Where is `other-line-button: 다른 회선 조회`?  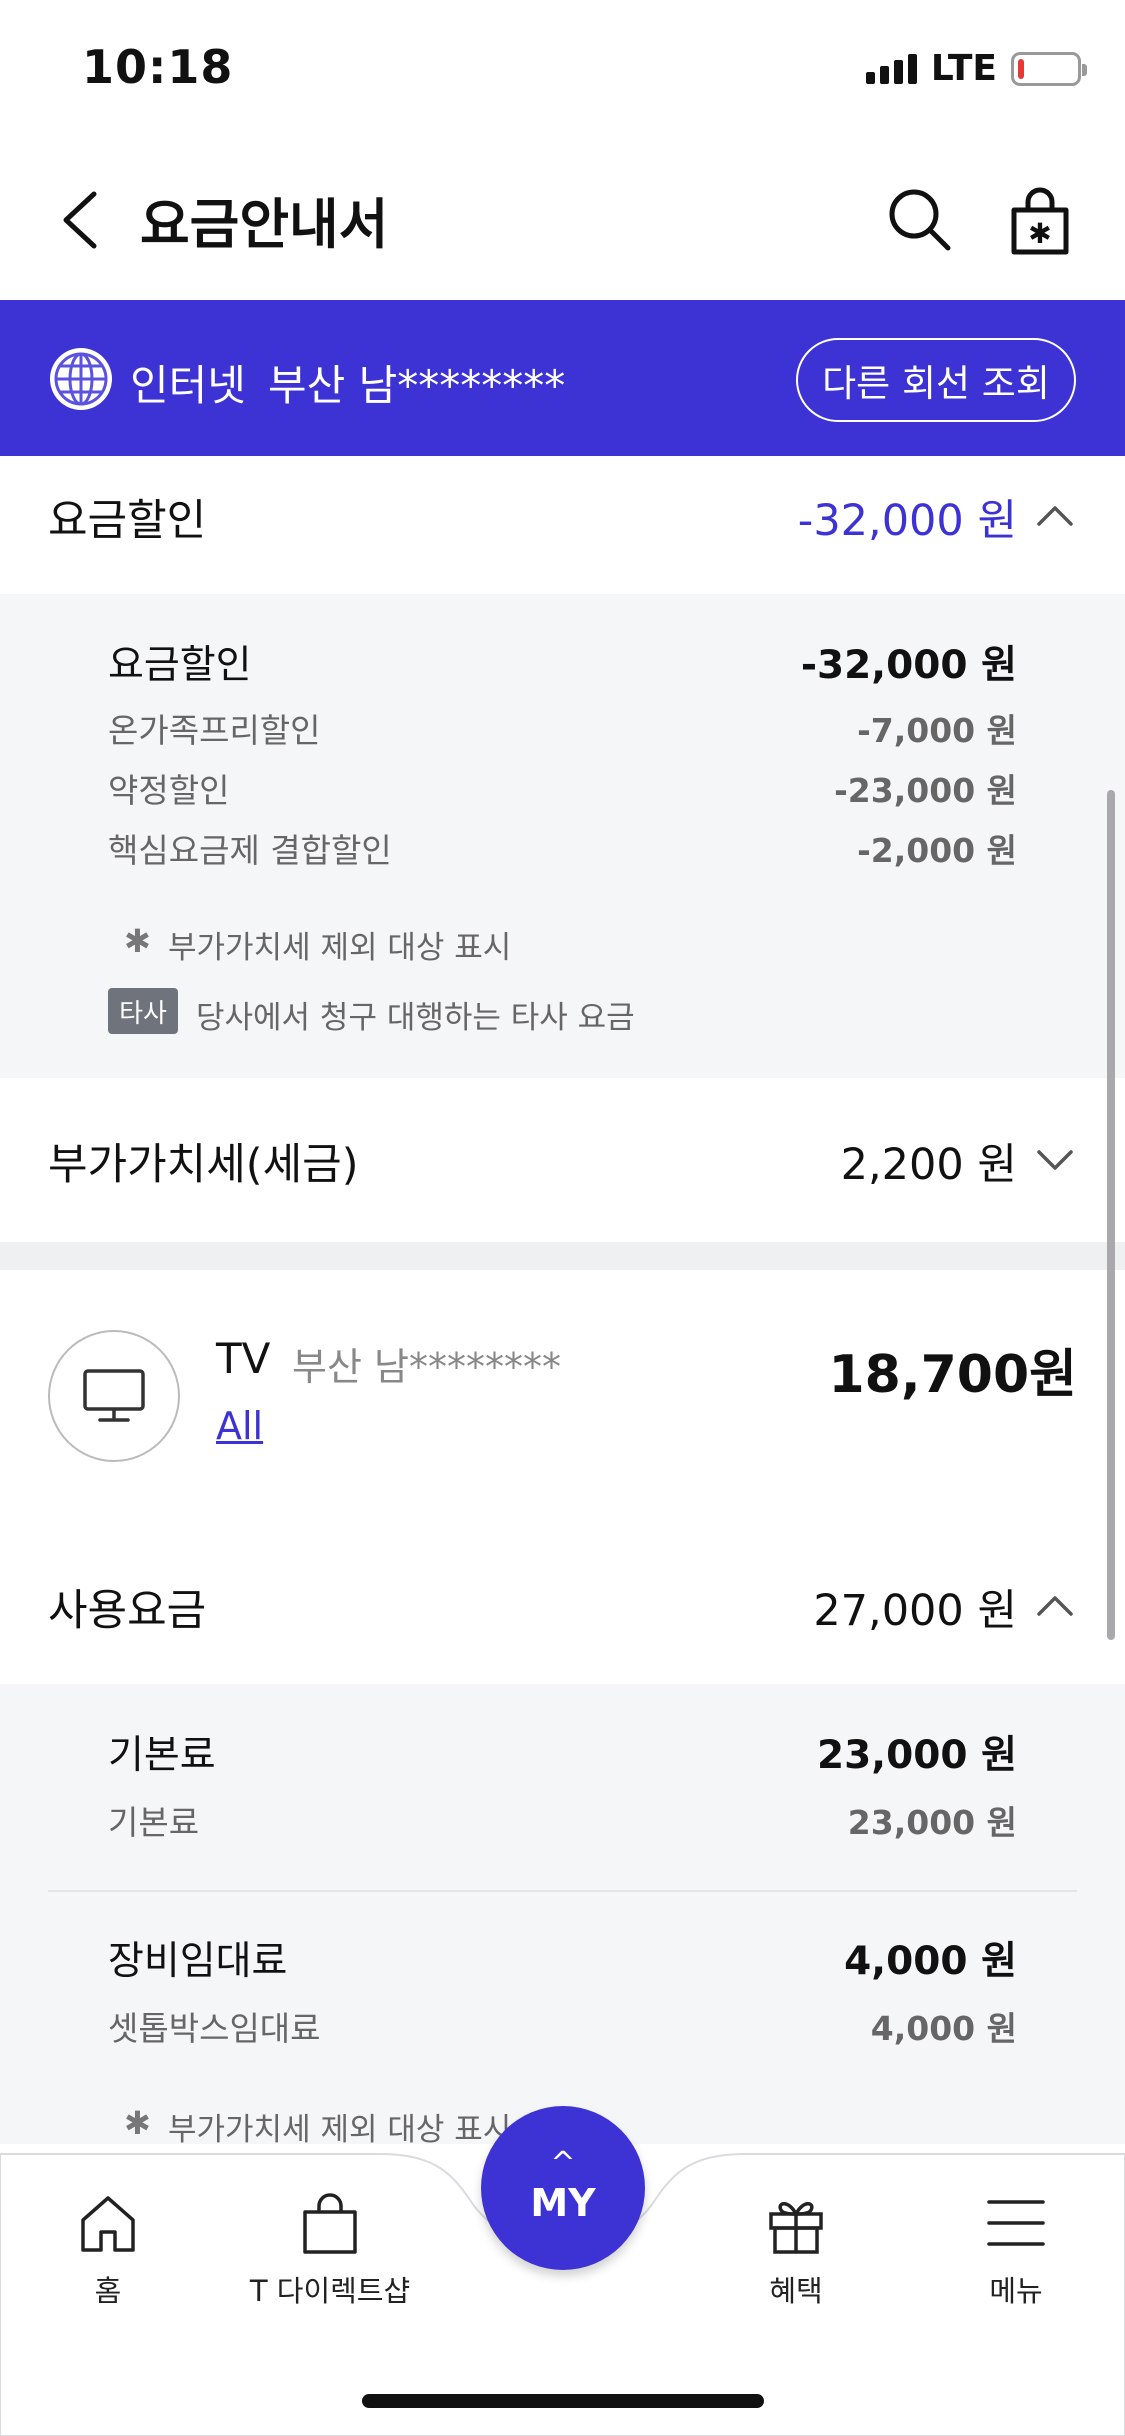 other-line-button: 다른 회선 조회 is located at coordinates (936, 380).